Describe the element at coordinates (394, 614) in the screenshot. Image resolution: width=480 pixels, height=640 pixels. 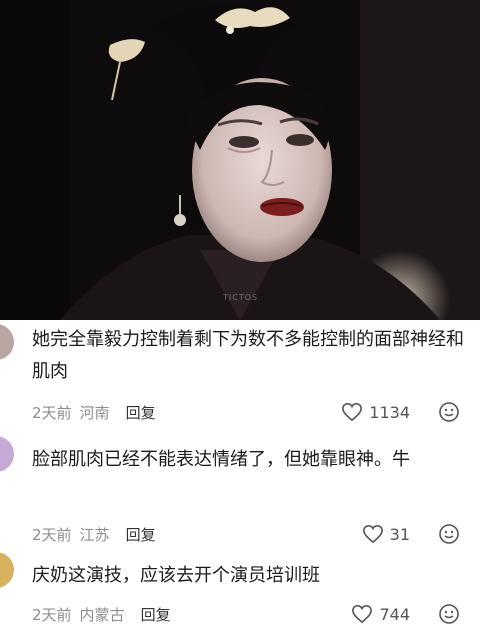
I see `like-count: 744` at that location.